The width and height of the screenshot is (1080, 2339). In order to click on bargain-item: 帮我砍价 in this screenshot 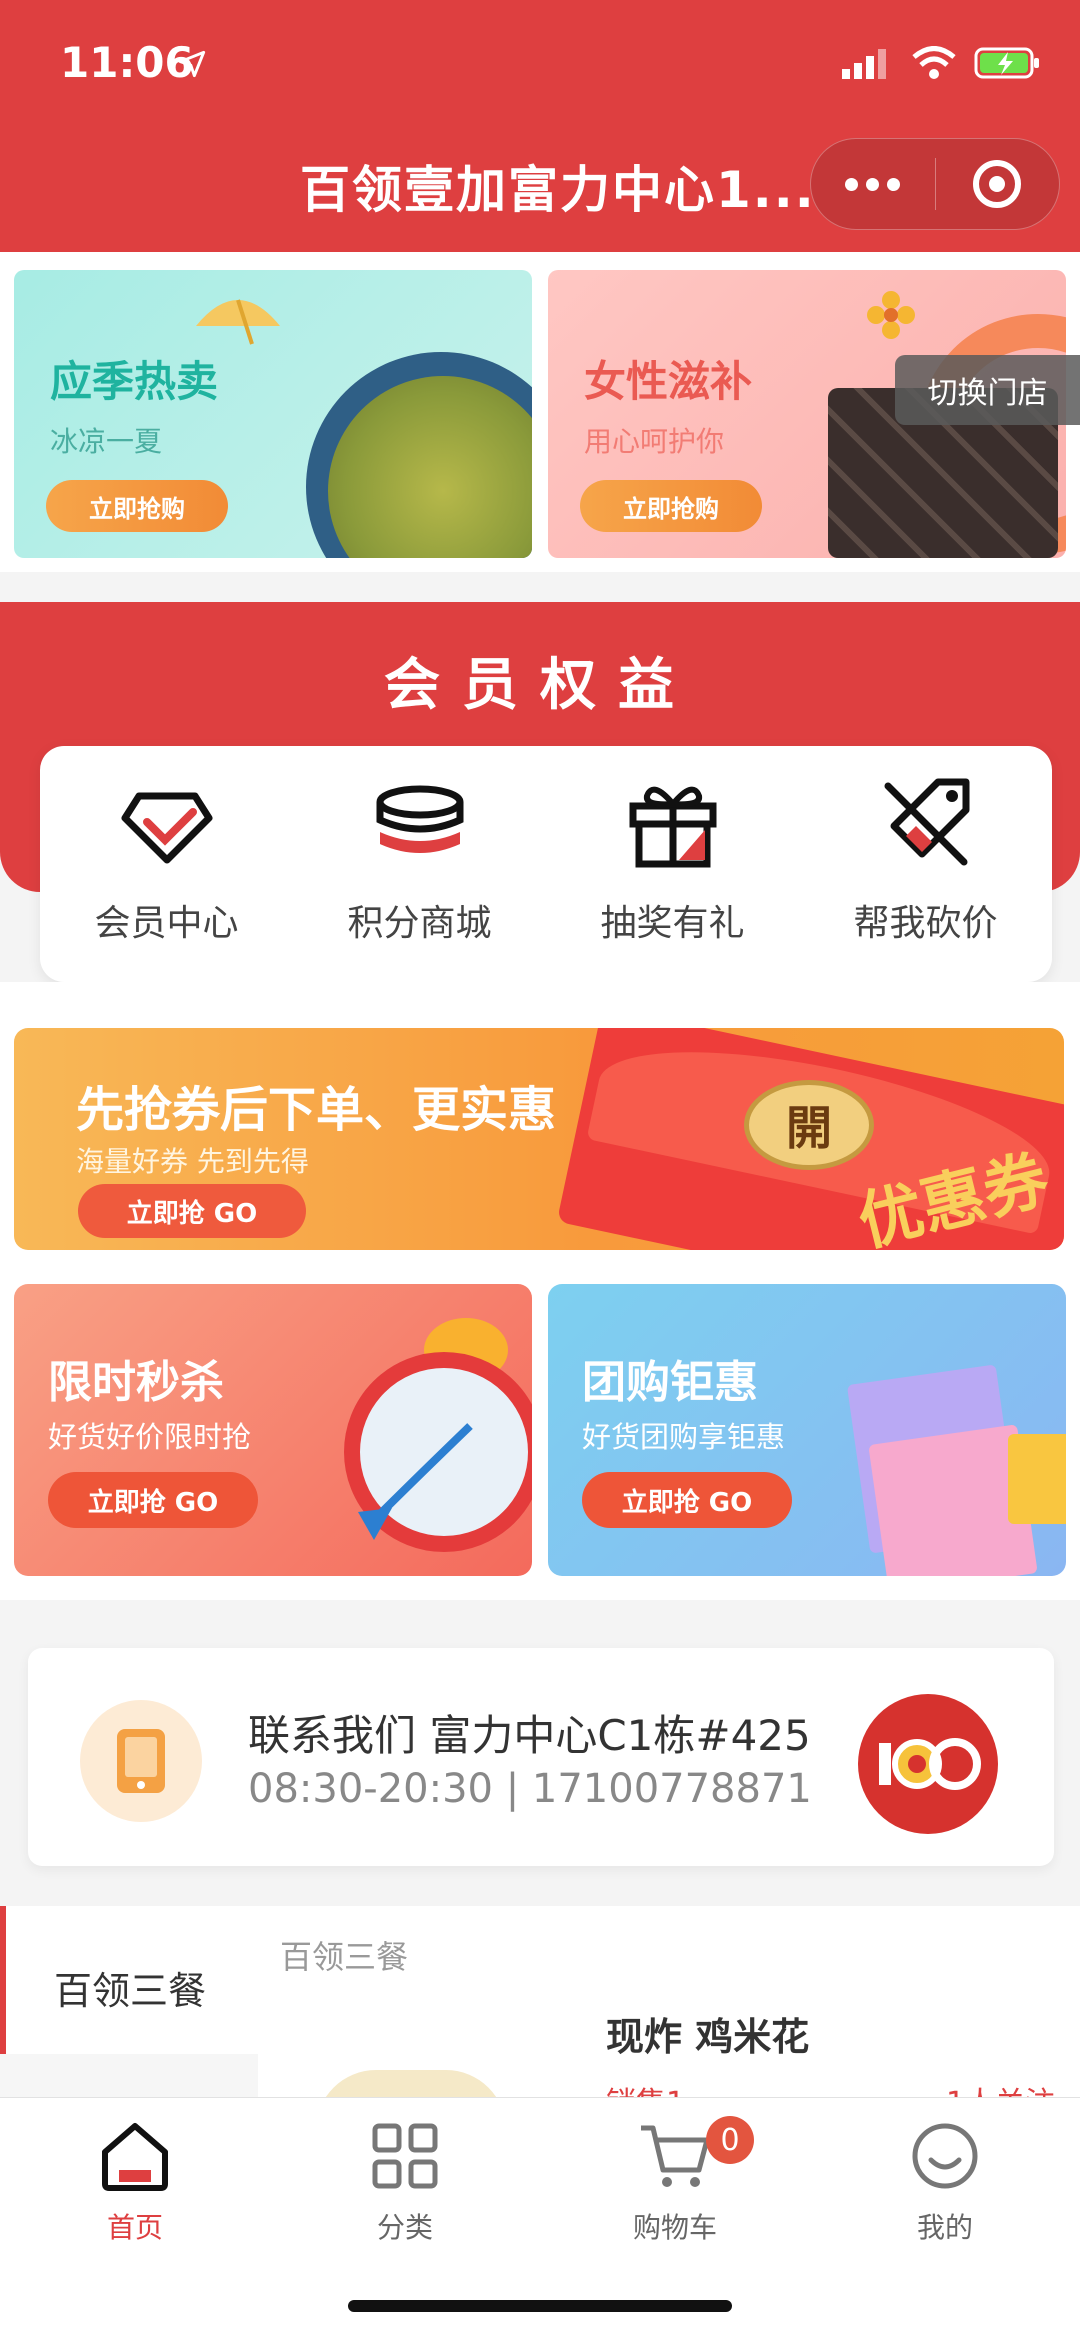, I will do `click(925, 864)`.